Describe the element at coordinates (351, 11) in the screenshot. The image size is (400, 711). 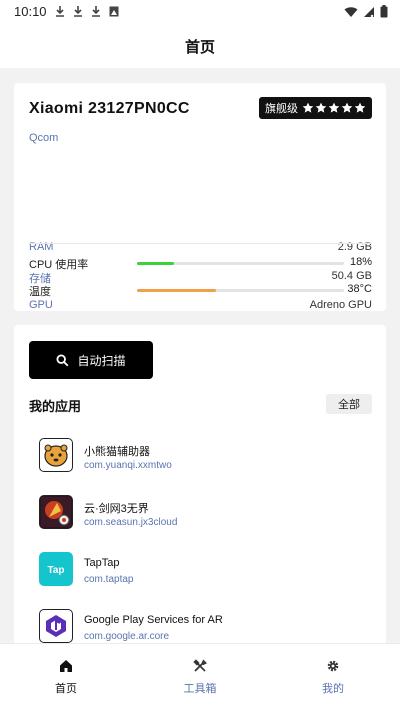
I see `wifi-icon` at that location.